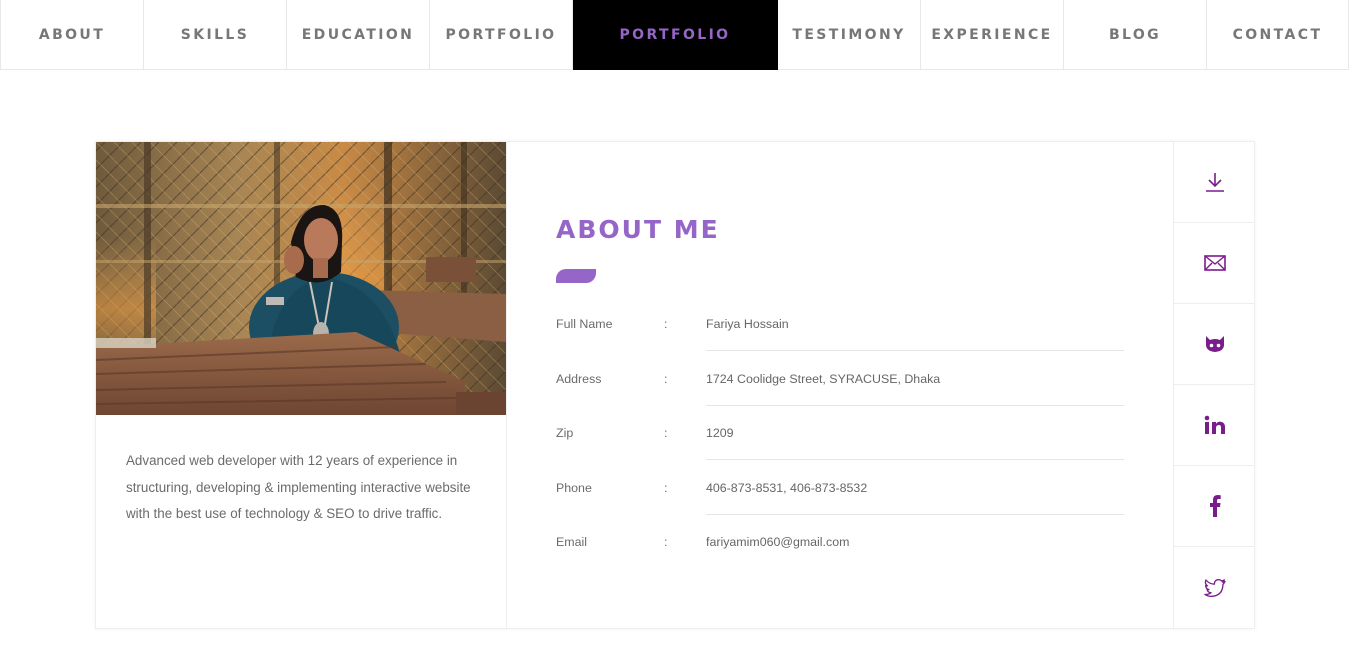 The width and height of the screenshot is (1349, 654). What do you see at coordinates (579, 379) in the screenshot?
I see `info-label: Address` at bounding box center [579, 379].